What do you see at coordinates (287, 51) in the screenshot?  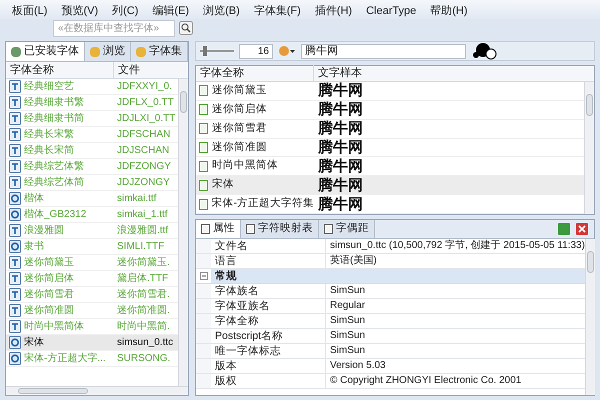 I see `color-icon` at bounding box center [287, 51].